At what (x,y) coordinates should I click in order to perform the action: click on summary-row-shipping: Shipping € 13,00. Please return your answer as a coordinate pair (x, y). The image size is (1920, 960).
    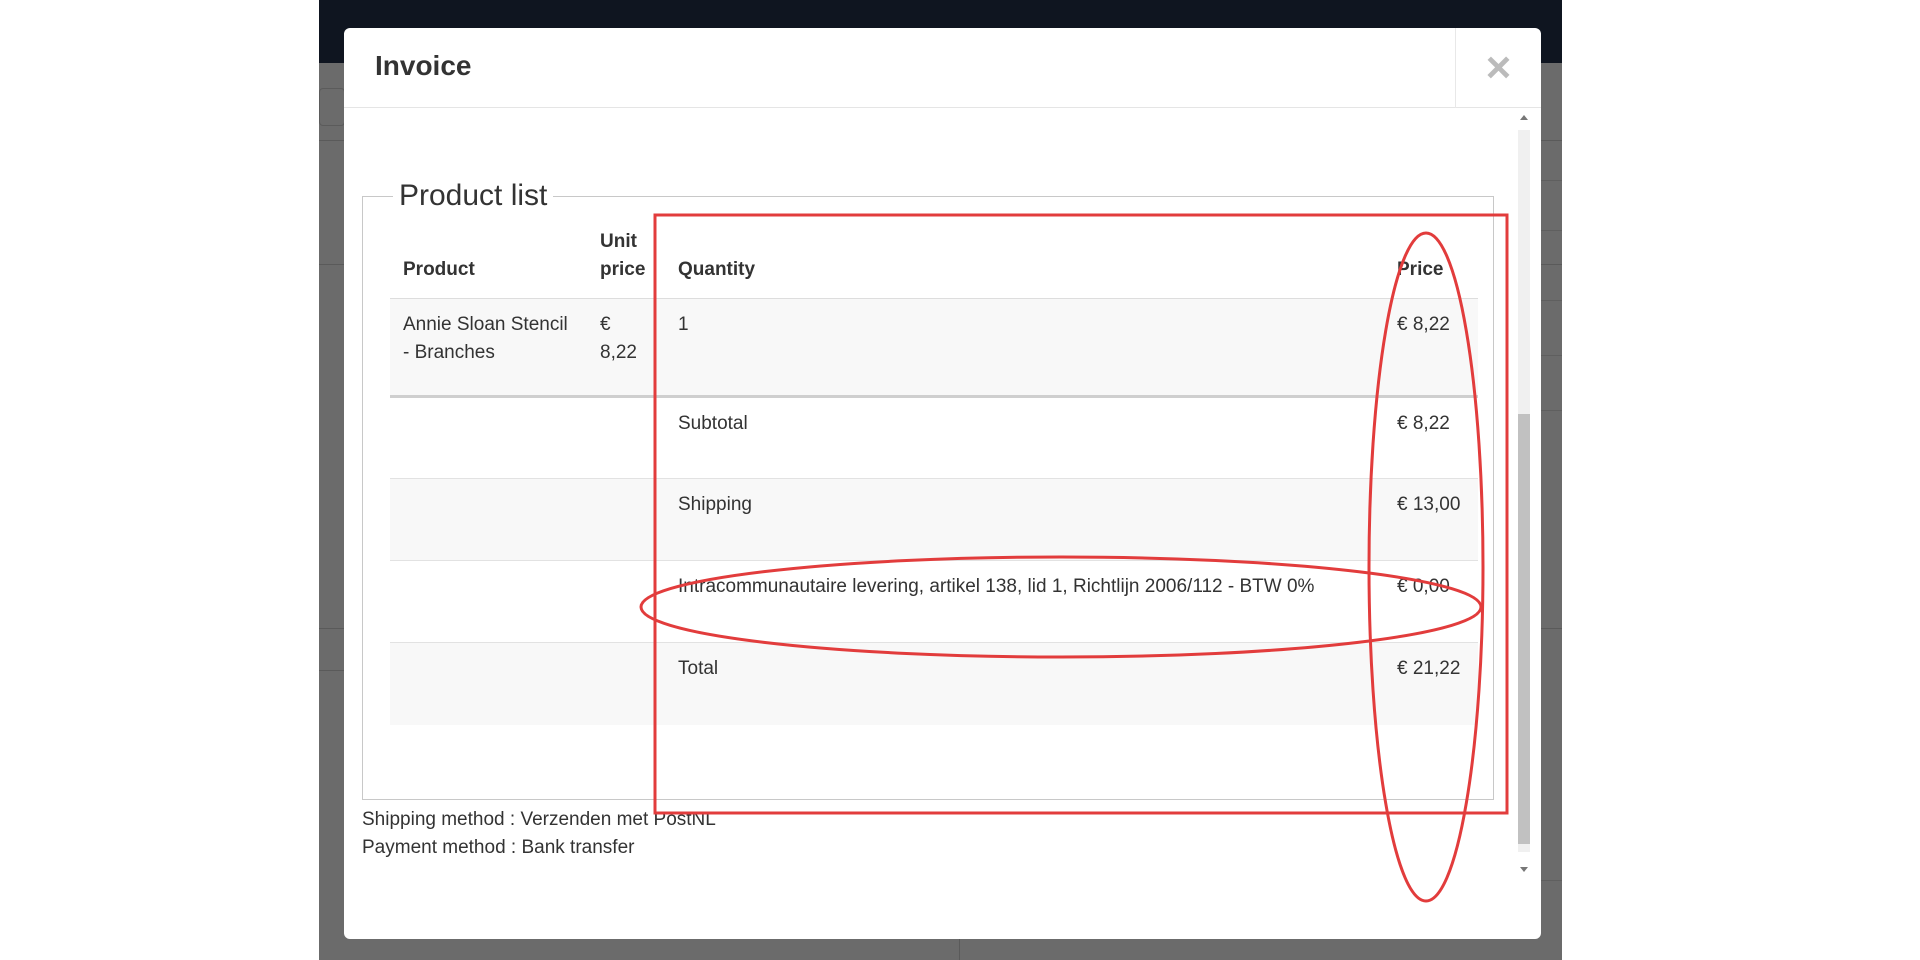
    Looking at the image, I should click on (934, 519).